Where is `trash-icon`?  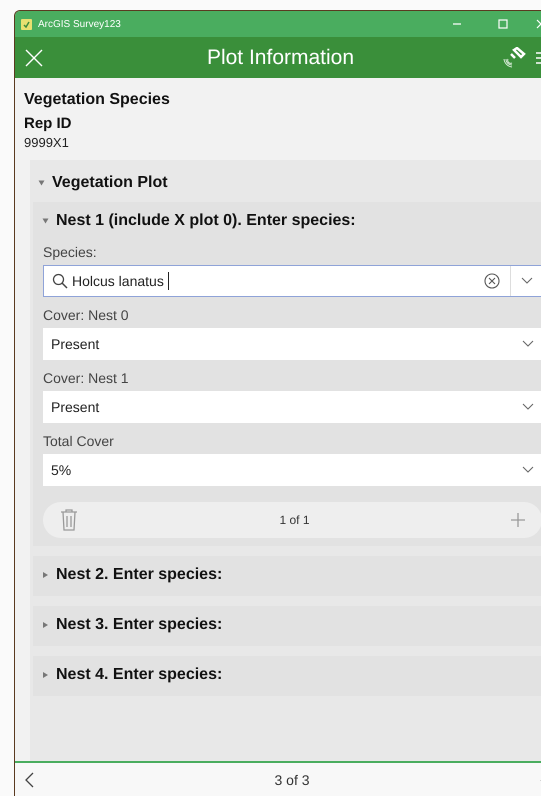 trash-icon is located at coordinates (69, 520).